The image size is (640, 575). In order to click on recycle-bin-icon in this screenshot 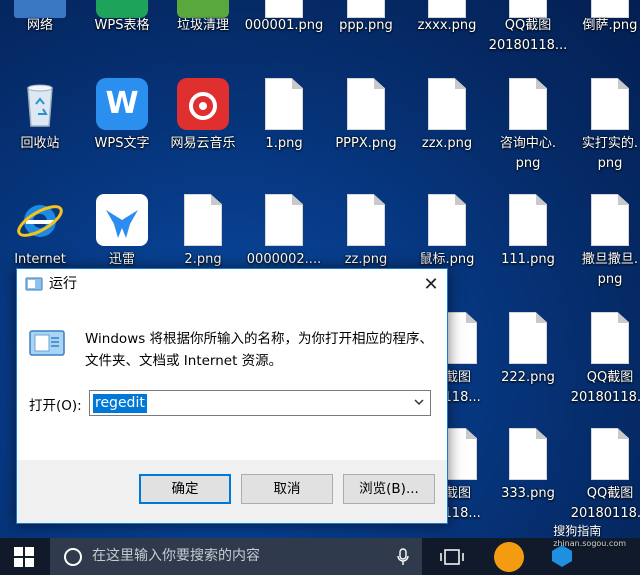, I will do `click(40, 105)`.